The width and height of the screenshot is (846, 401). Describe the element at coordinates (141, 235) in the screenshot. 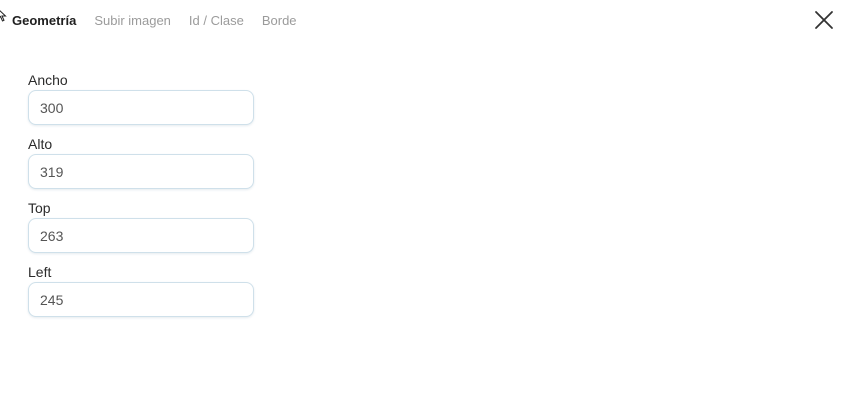

I see `top-input` at that location.